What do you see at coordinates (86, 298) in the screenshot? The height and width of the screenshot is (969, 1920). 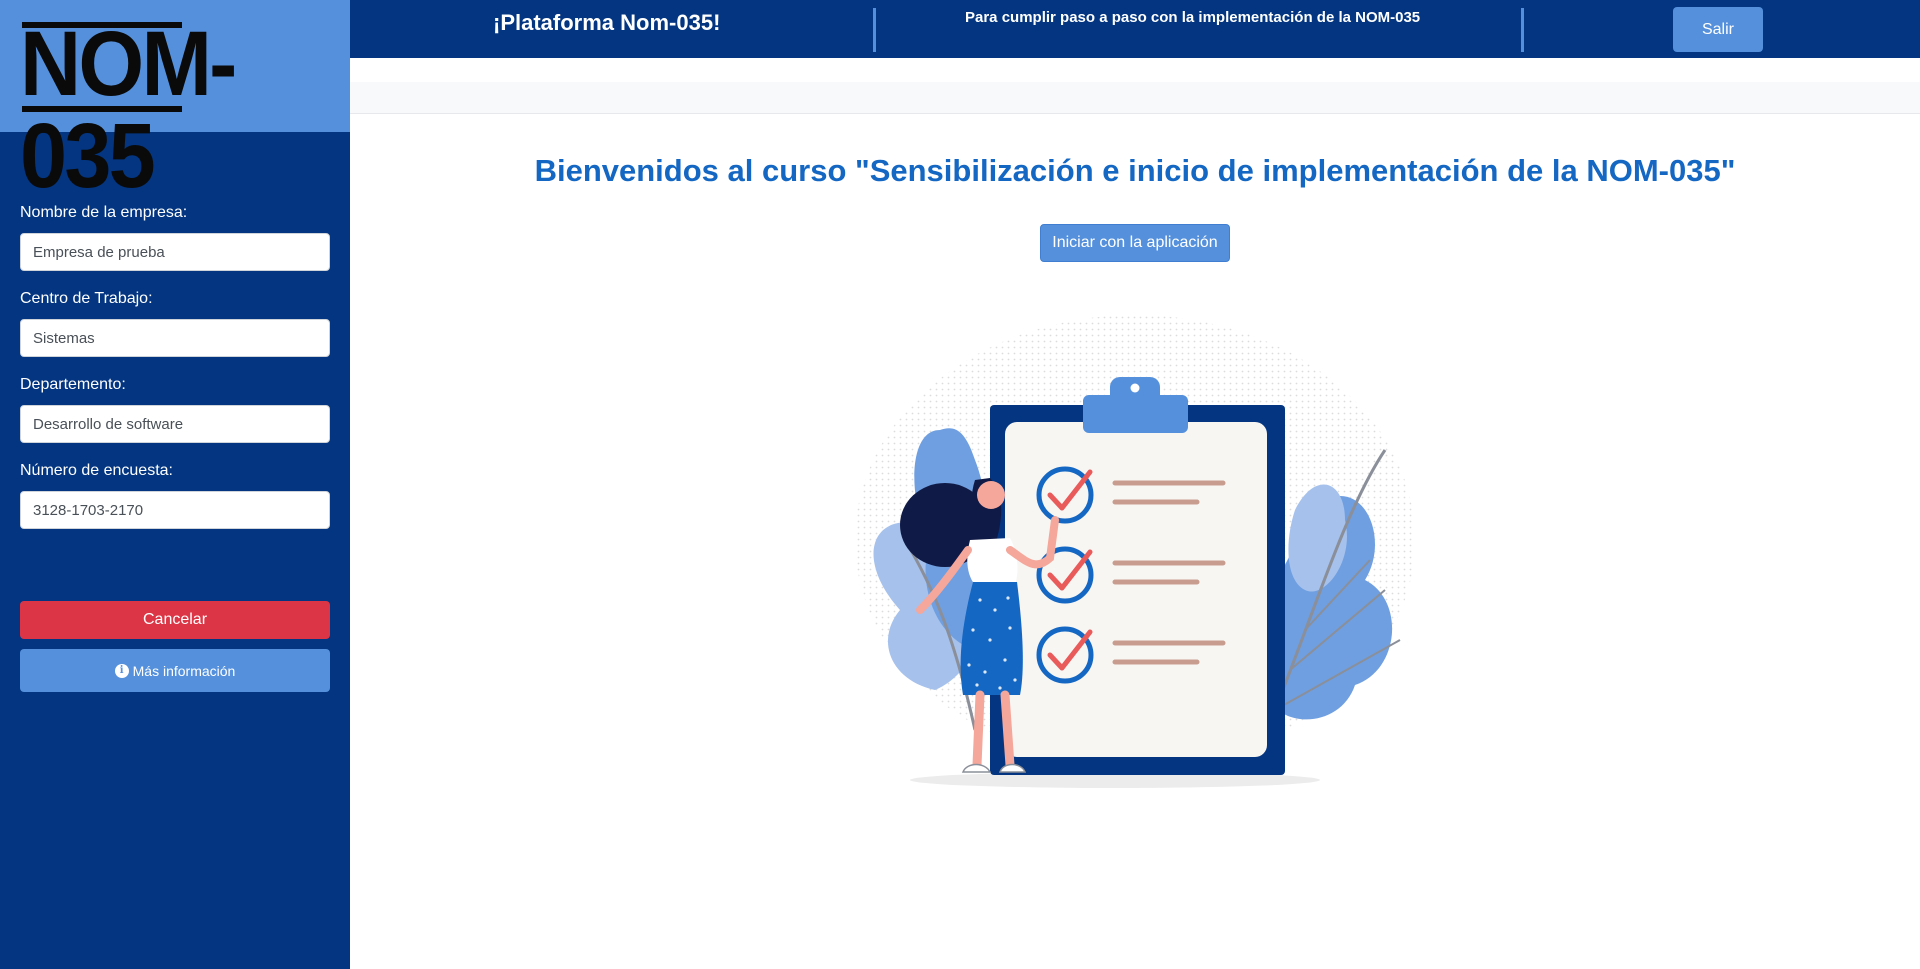 I see `work-center-label: Centro de Trabajo:` at bounding box center [86, 298].